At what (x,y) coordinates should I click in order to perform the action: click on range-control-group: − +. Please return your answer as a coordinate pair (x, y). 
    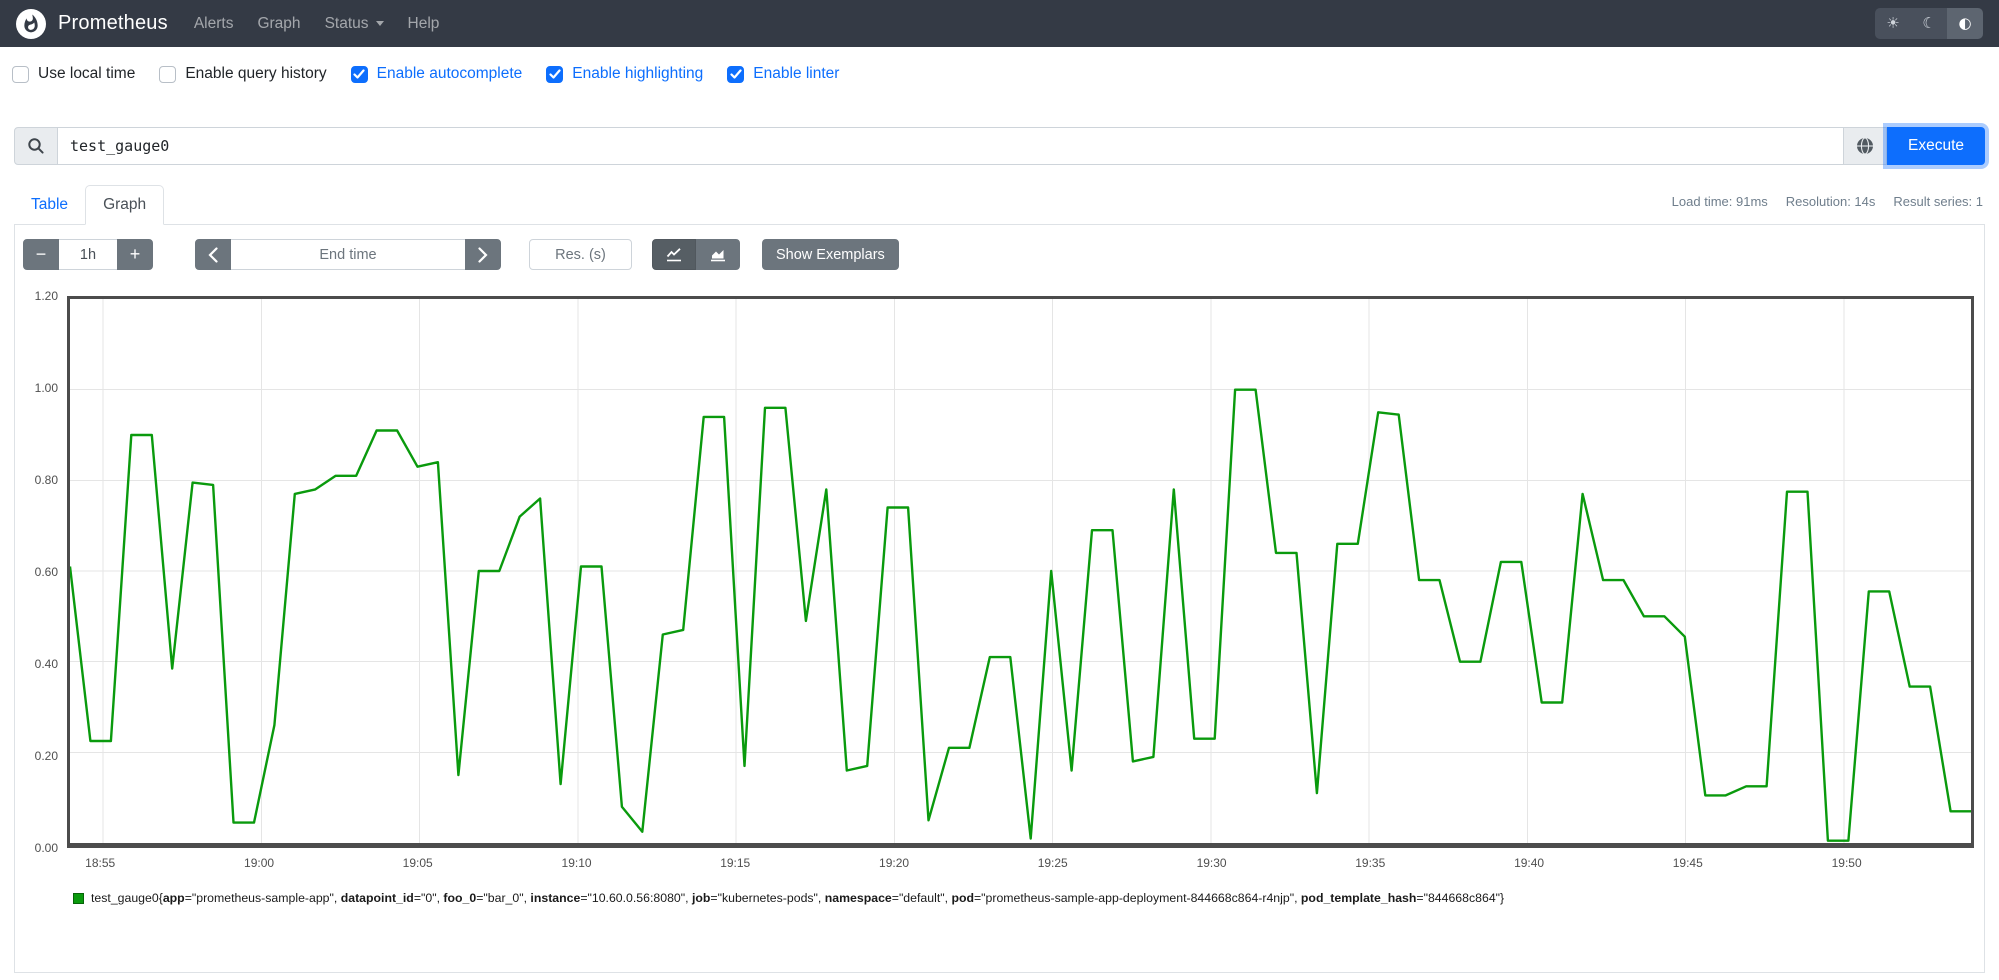
    Looking at the image, I should click on (88, 254).